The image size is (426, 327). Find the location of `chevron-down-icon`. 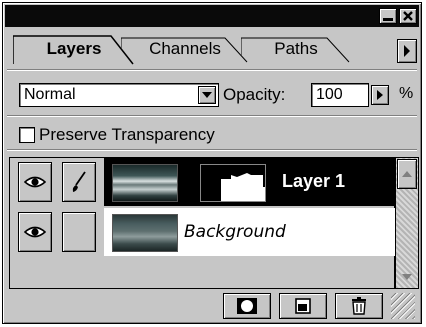

chevron-down-icon is located at coordinates (207, 95).